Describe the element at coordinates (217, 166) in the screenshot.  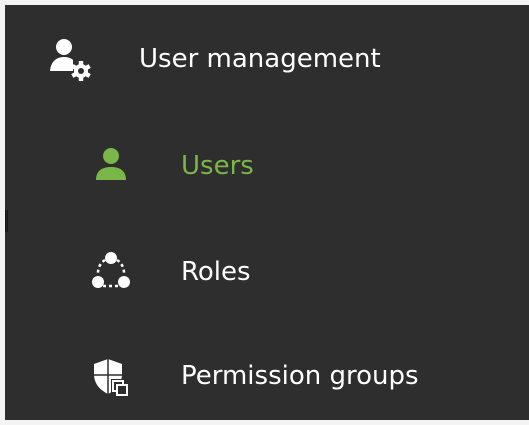
I see `menu-item-label: Users` at that location.